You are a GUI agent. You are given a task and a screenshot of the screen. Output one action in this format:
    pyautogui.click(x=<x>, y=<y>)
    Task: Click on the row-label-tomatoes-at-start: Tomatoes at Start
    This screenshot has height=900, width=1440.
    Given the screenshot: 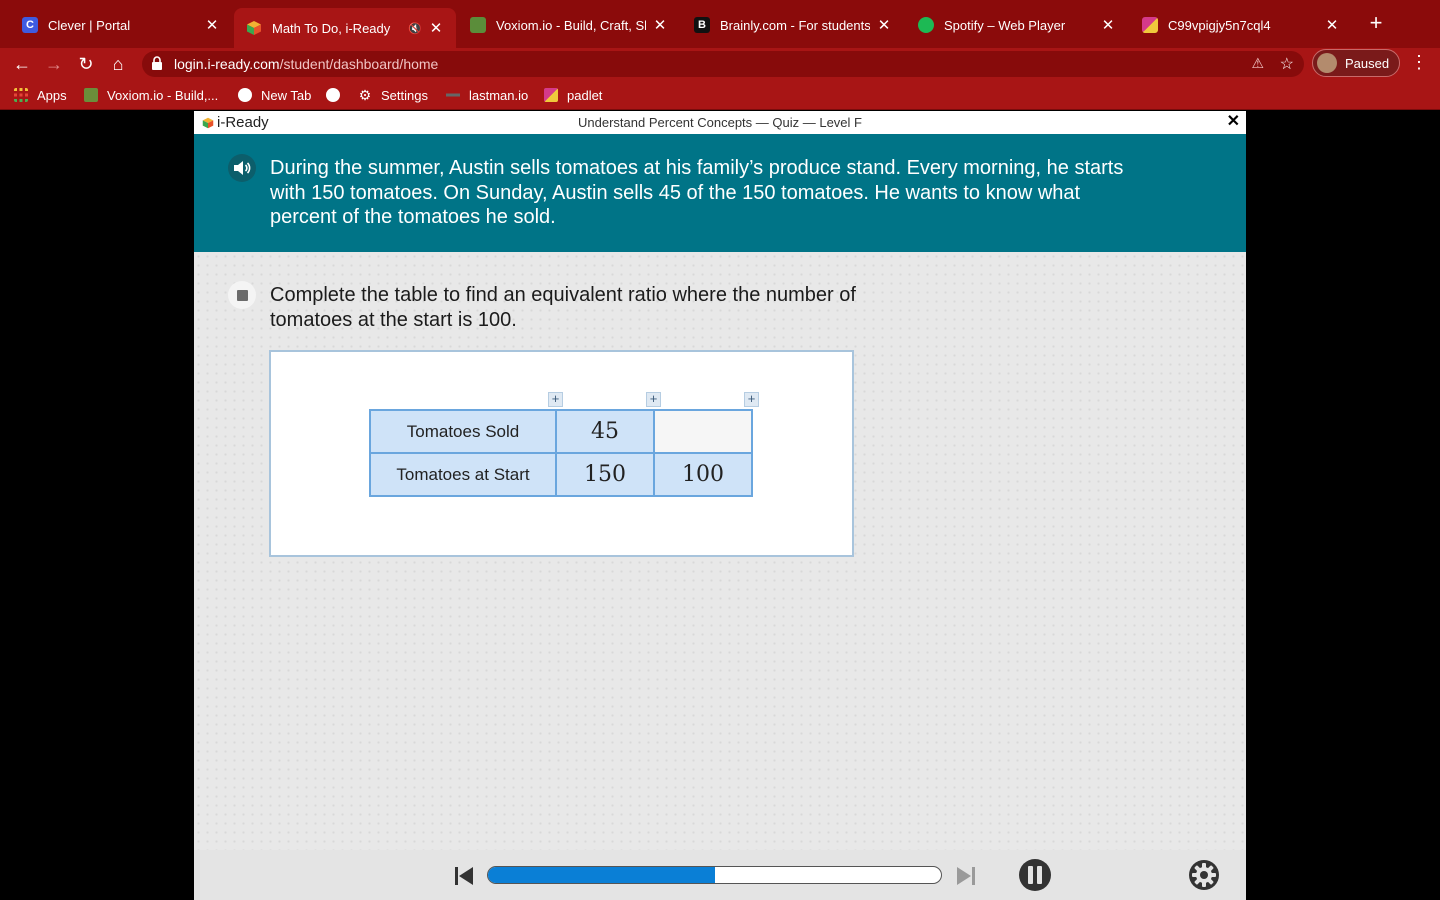 What is the action you would take?
    pyautogui.click(x=463, y=474)
    